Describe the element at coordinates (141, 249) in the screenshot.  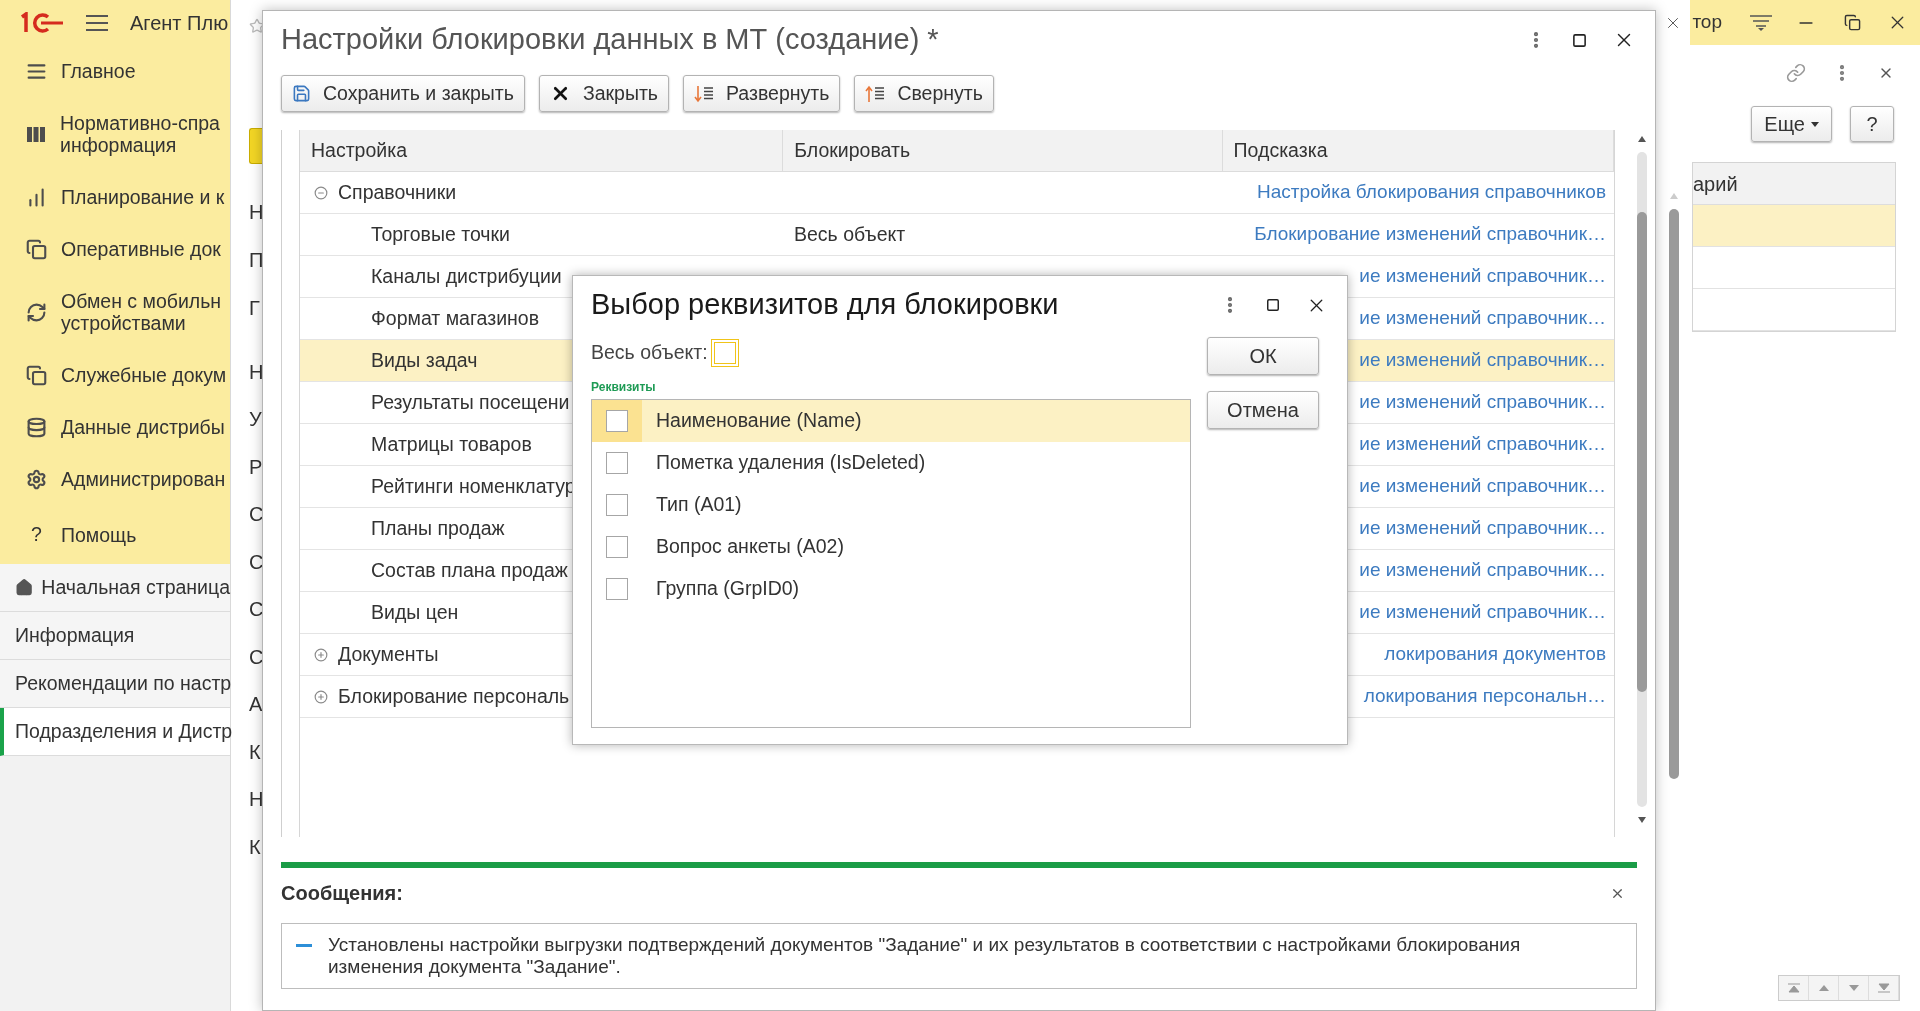
I see `section-label: Оперативные док` at that location.